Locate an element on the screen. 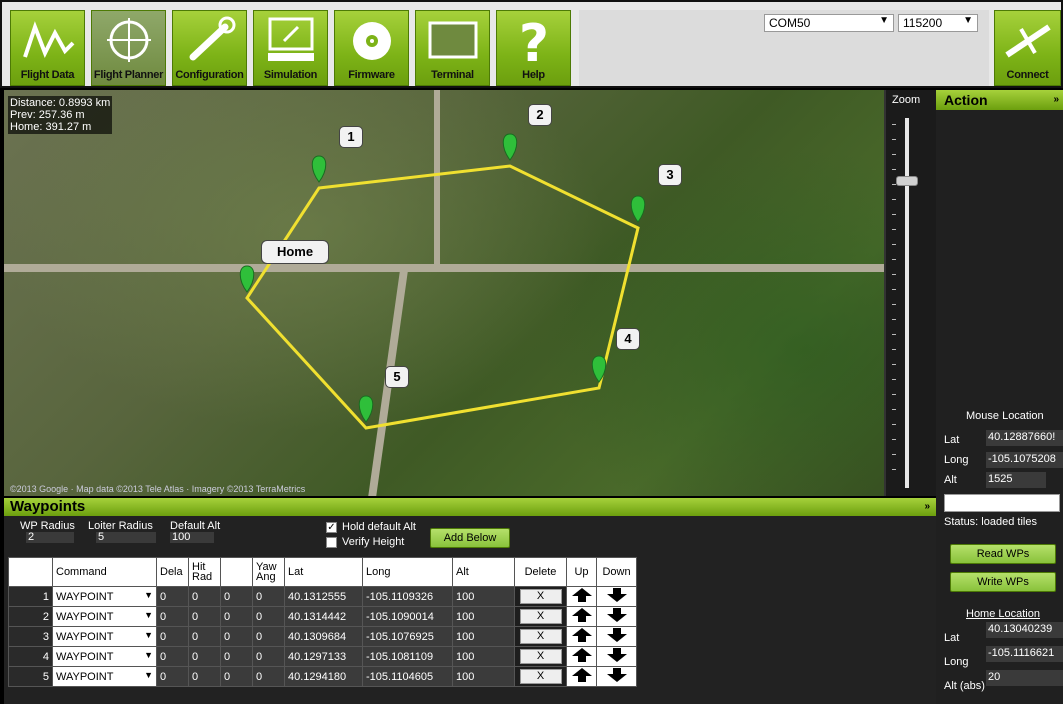 The width and height of the screenshot is (1063, 704). simulation-button: Simulation is located at coordinates (290, 48).